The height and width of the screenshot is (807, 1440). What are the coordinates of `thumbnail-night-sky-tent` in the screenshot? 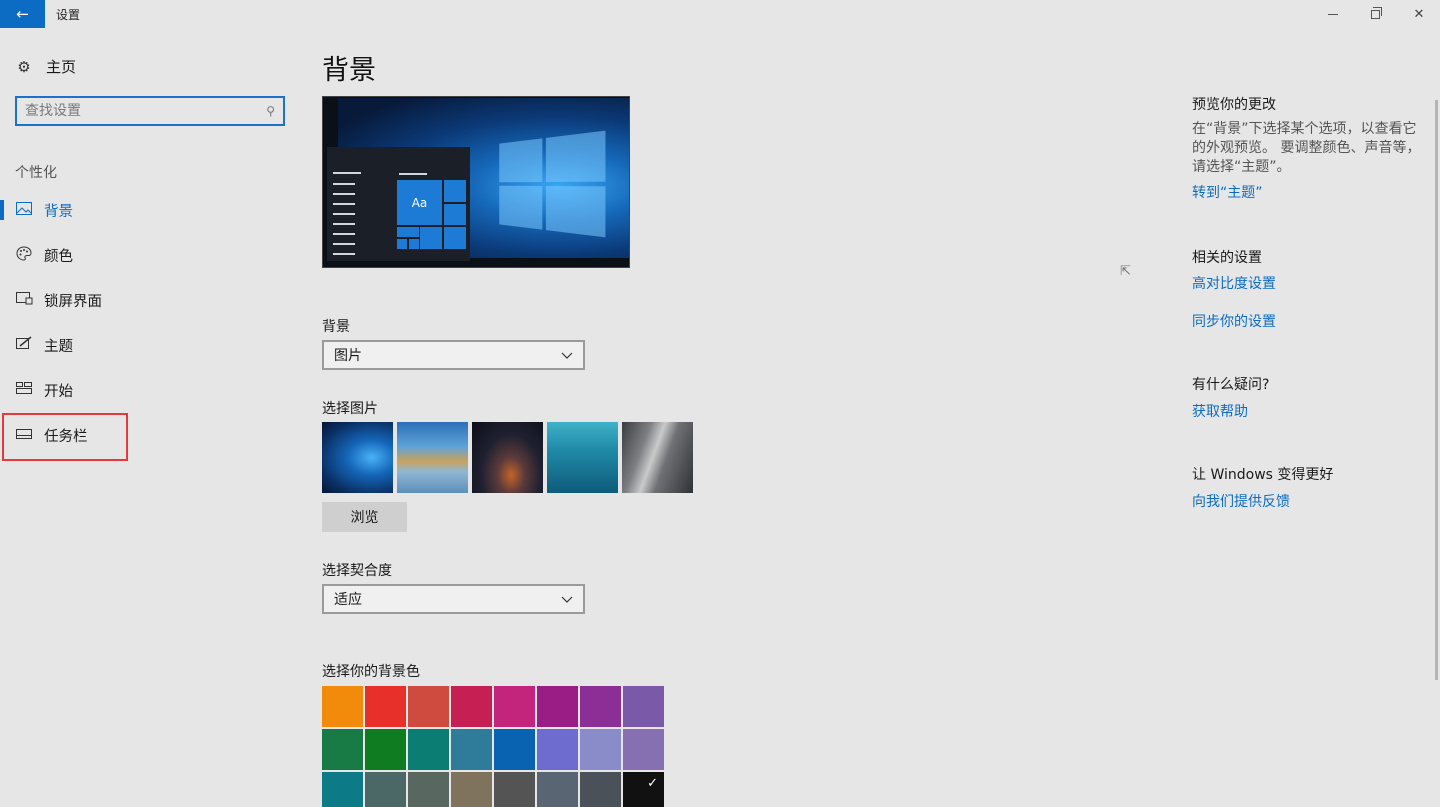 It's located at (507, 457).